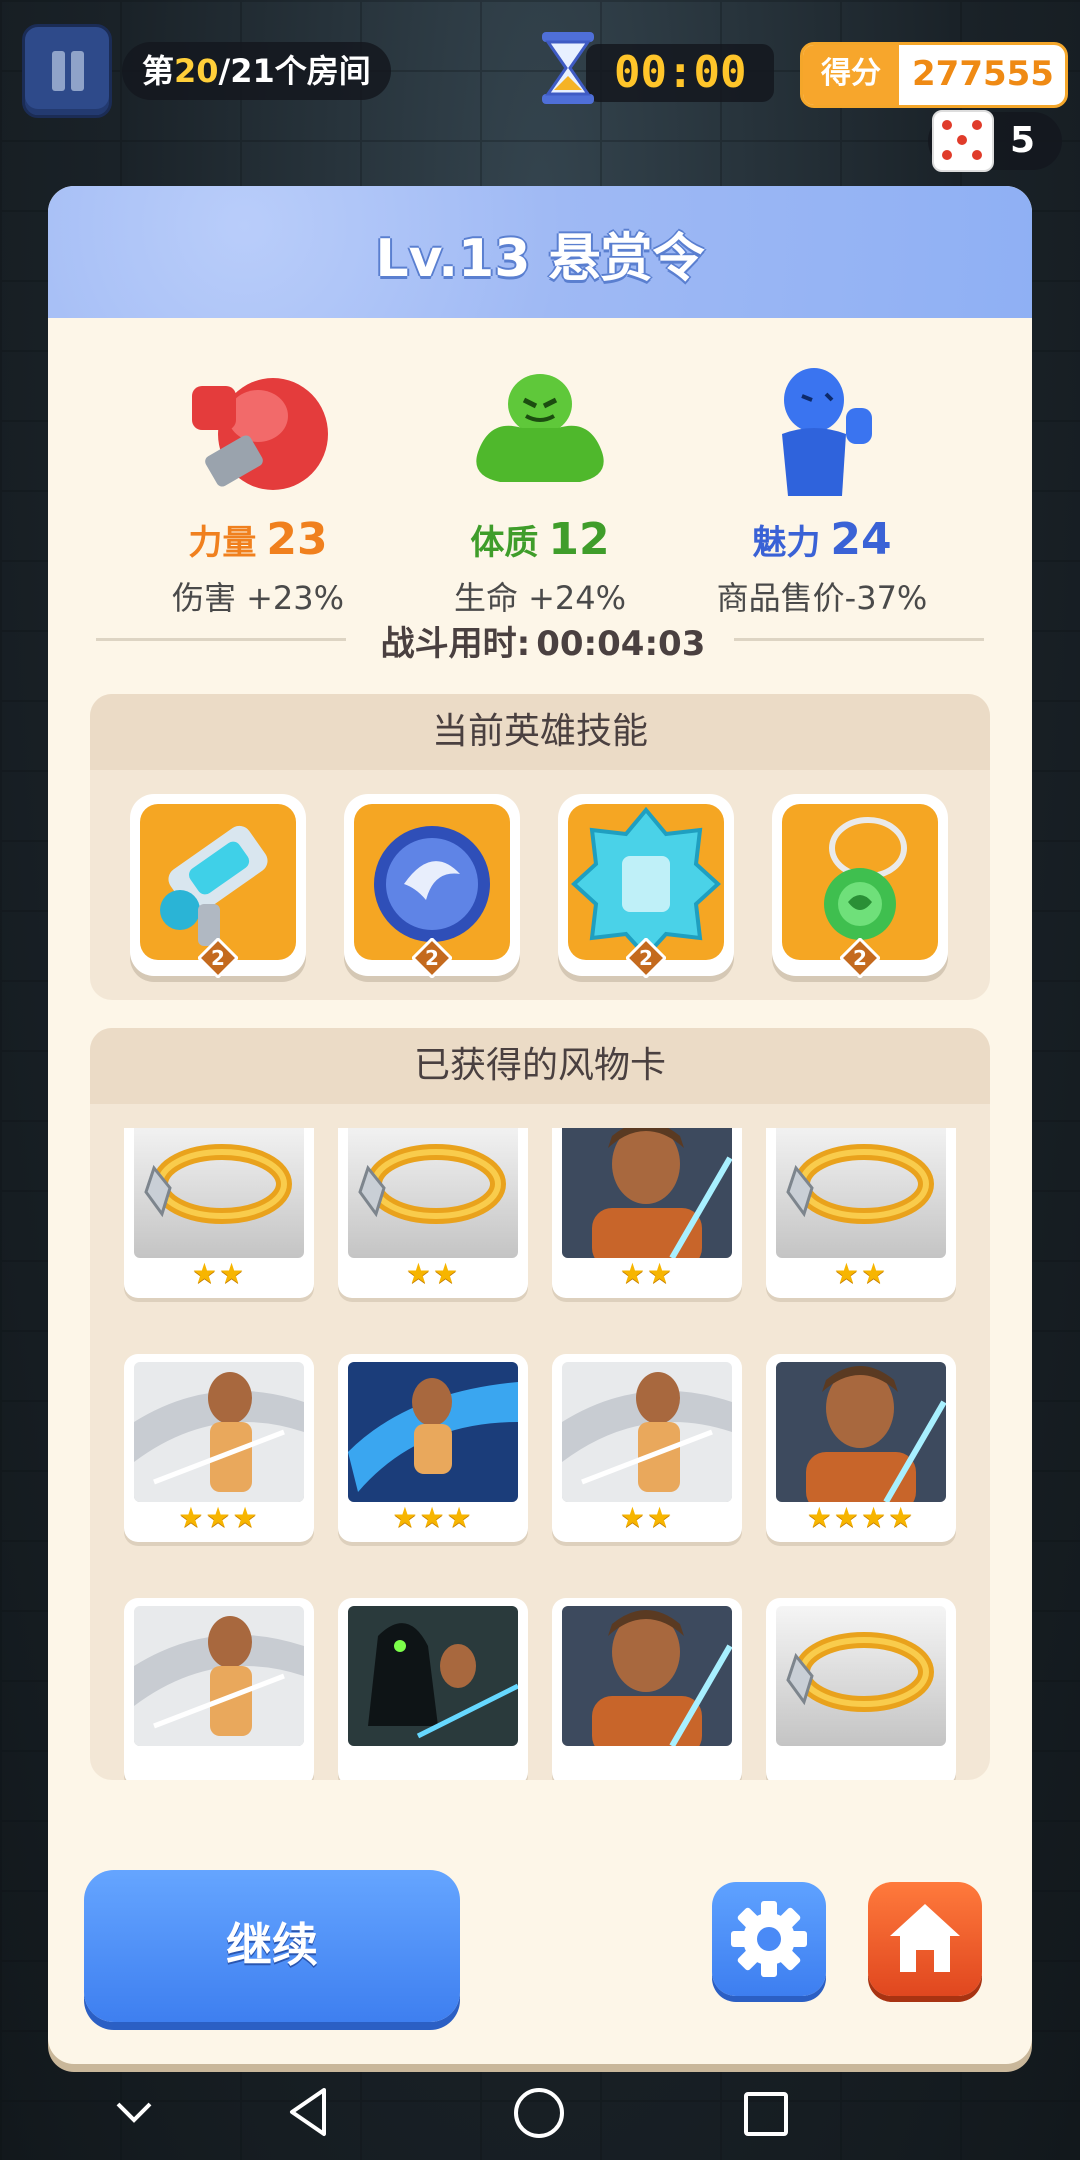  I want to click on stat-constitution: 体质 12 生命 +24%, so click(540, 487).